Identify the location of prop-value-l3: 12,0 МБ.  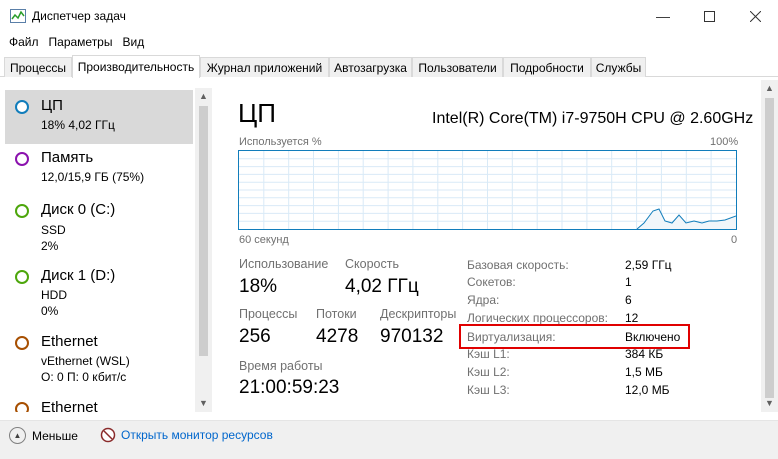
(647, 390).